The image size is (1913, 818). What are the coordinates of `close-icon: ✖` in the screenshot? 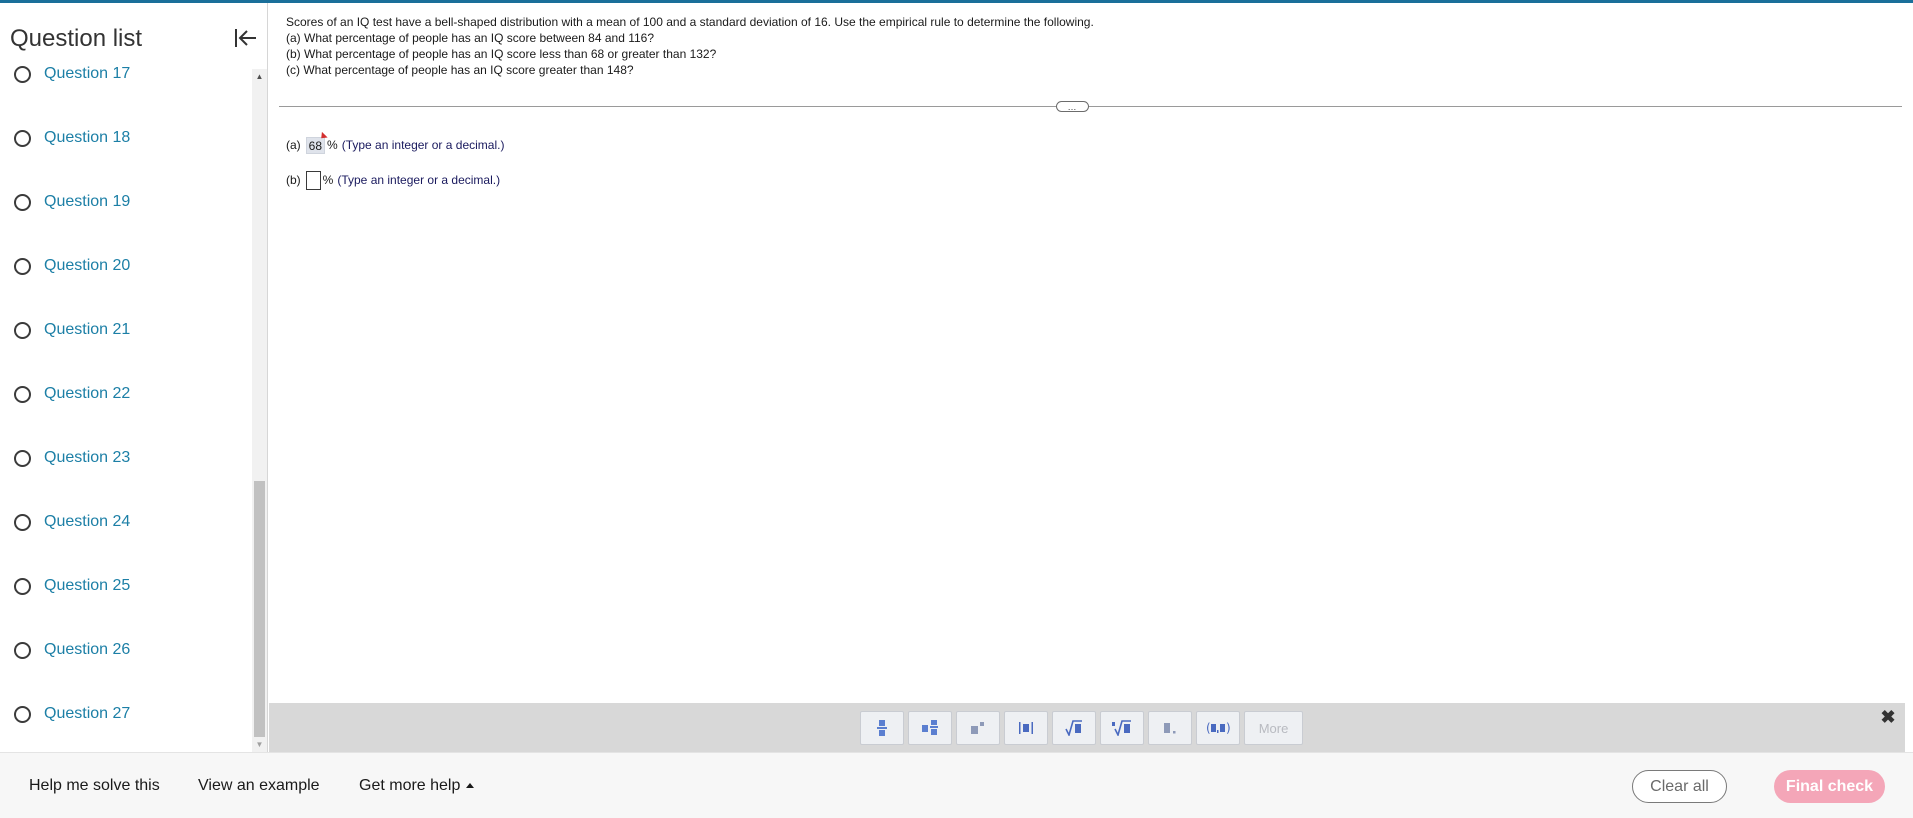 It's located at (1888, 717).